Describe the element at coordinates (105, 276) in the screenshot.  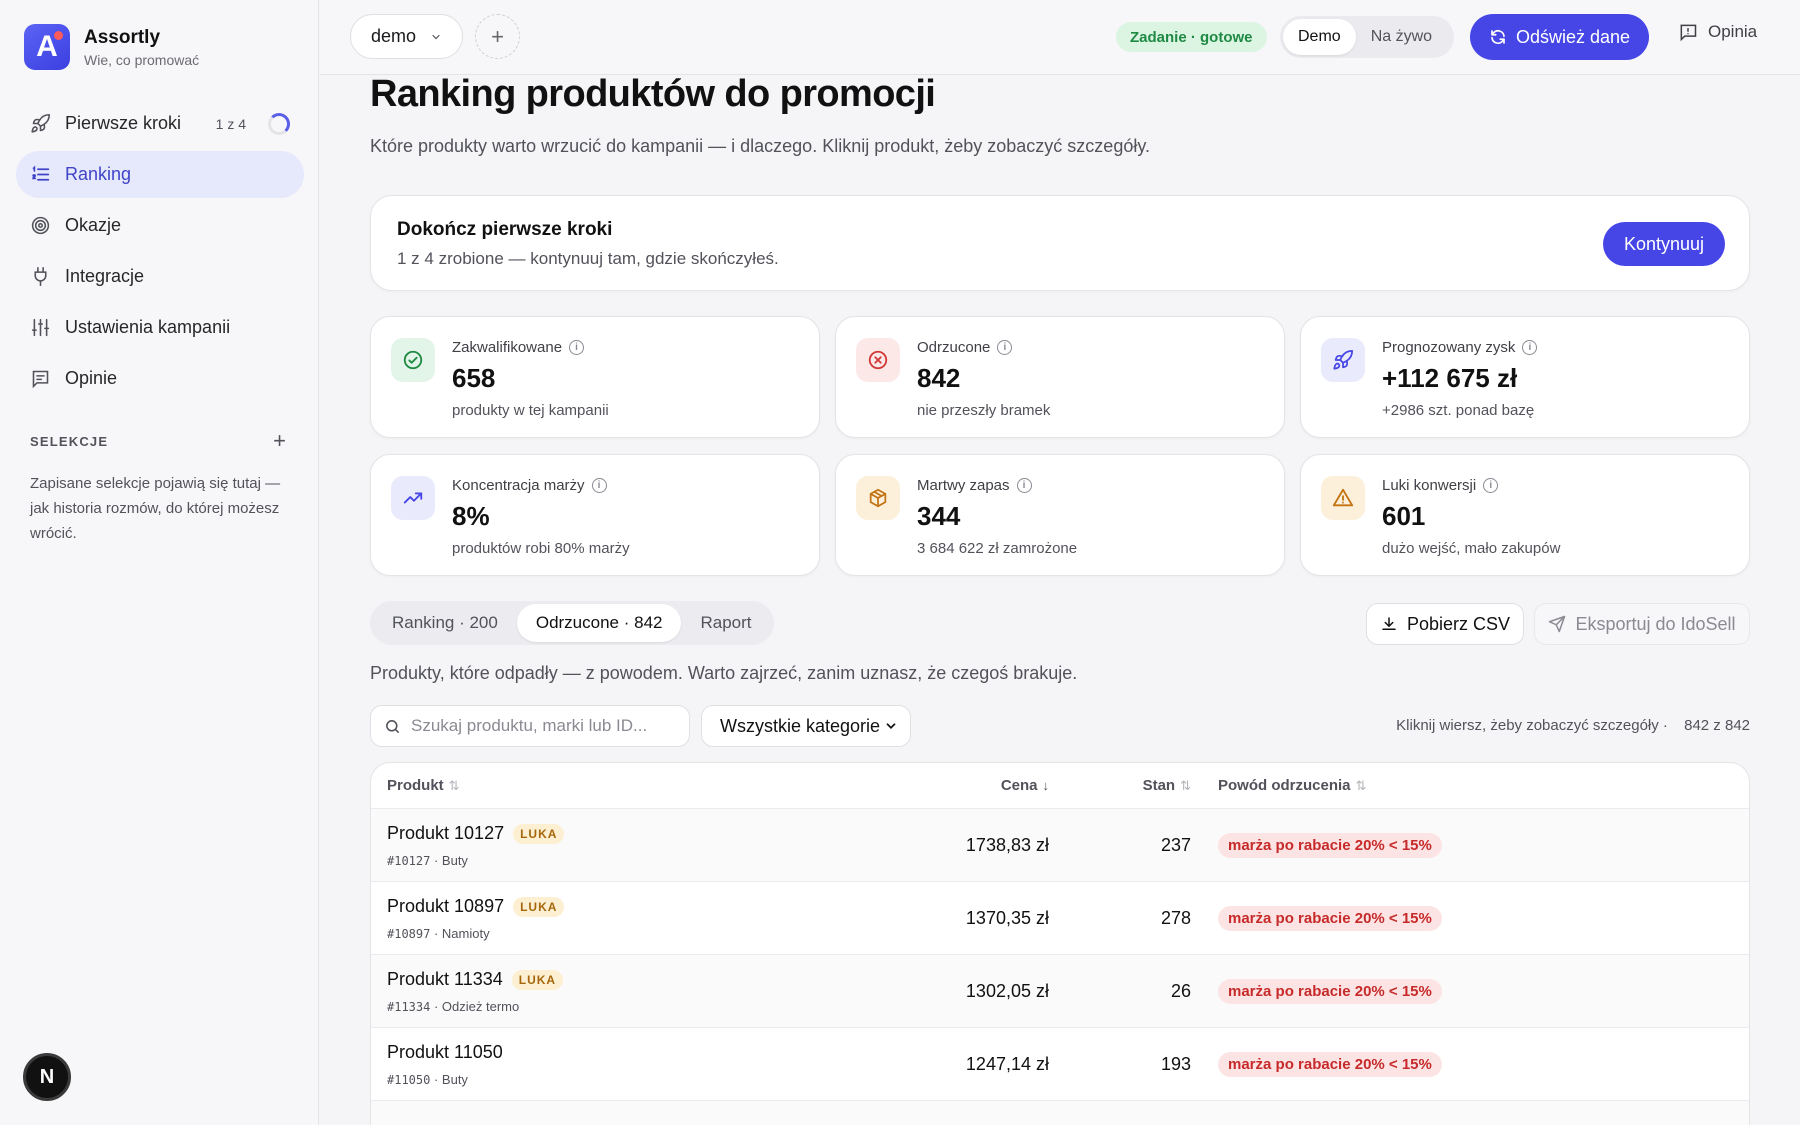
I see `sidebar-item-label: Integracje` at that location.